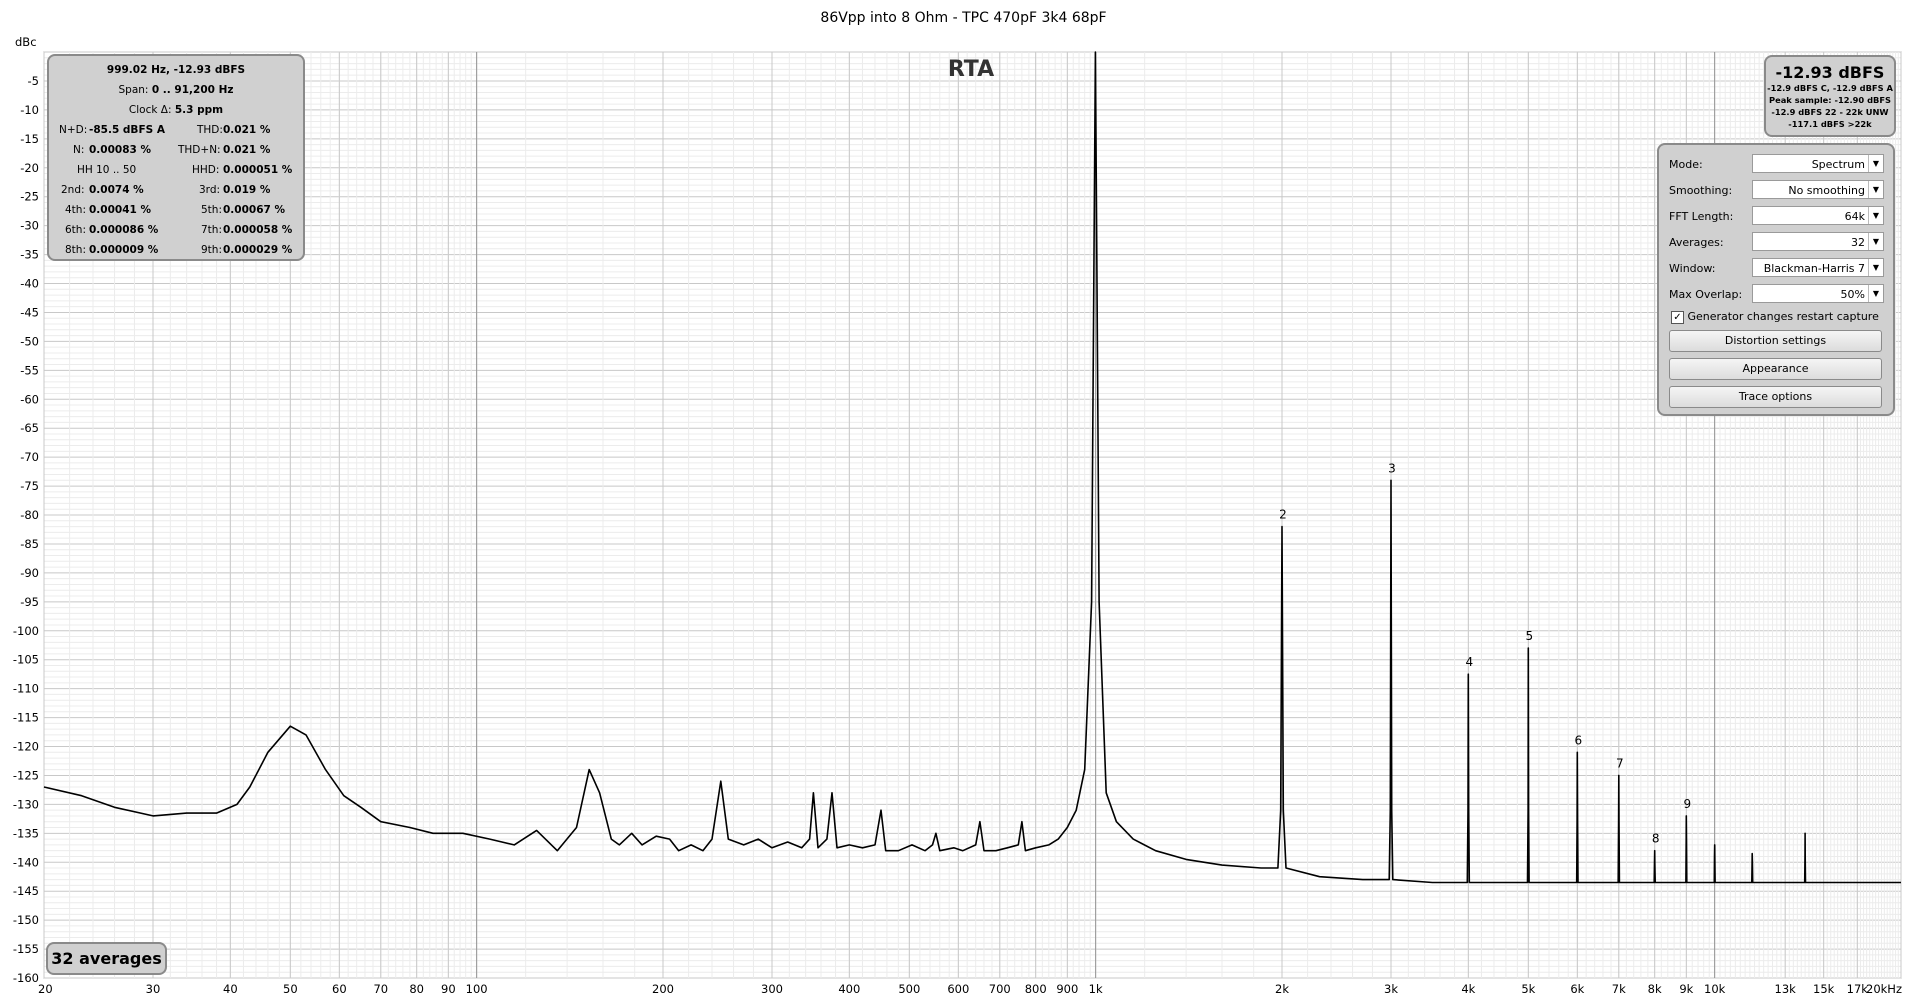 Image resolution: width=1920 pixels, height=1004 pixels. I want to click on y-tick-label: -70, so click(29, 457).